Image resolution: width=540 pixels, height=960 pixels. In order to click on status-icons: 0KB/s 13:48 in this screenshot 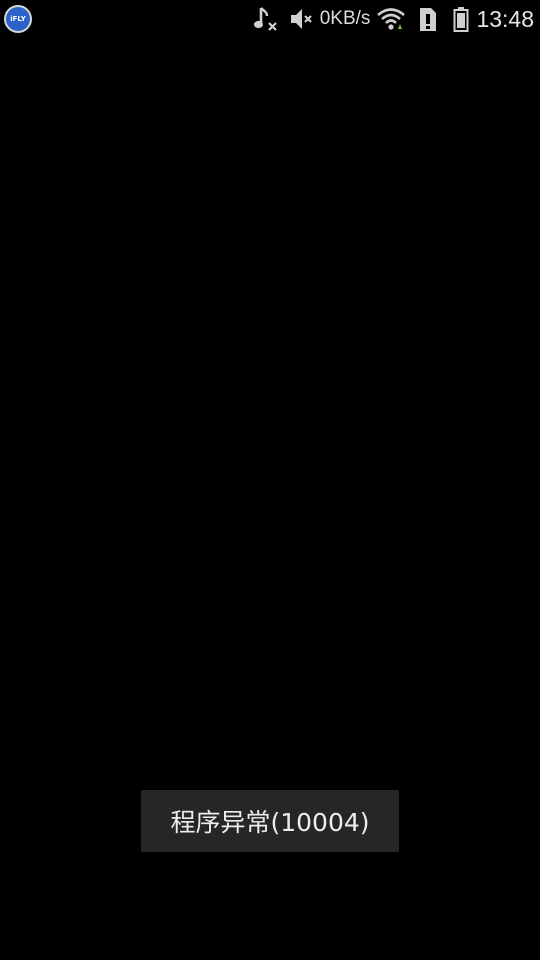, I will do `click(393, 19)`.